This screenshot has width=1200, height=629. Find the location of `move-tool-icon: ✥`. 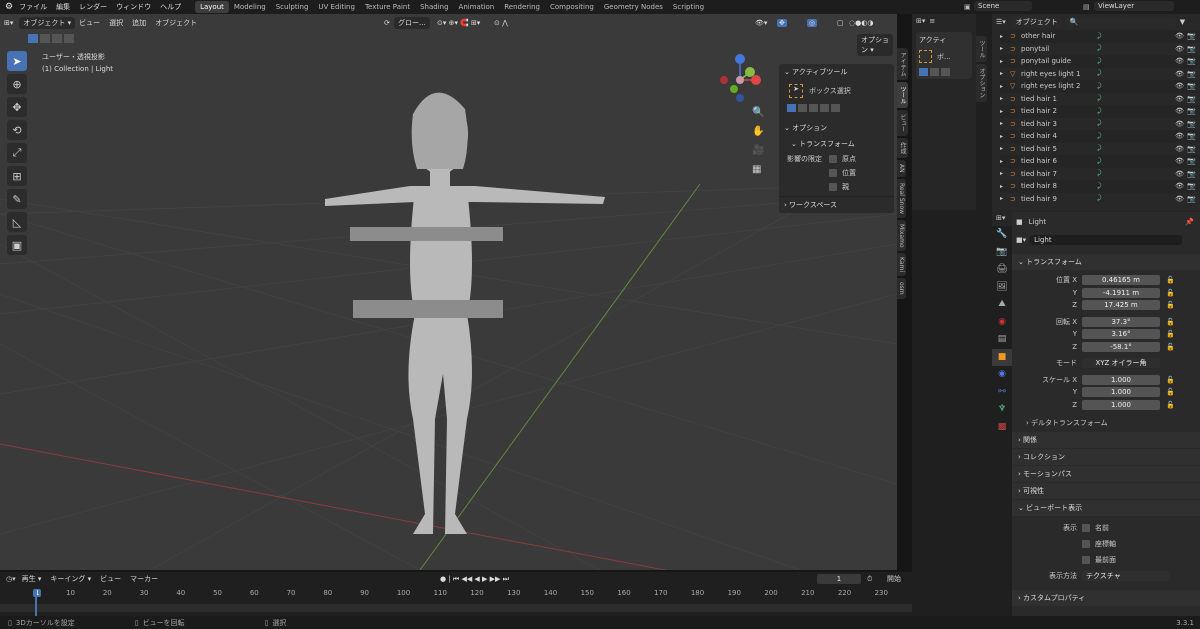

move-tool-icon: ✥ is located at coordinates (17, 107).